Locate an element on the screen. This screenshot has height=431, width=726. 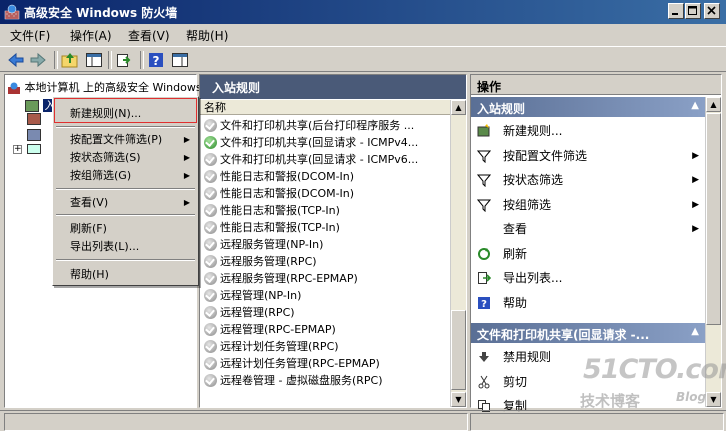
folder-up-icon is located at coordinates (69, 60).